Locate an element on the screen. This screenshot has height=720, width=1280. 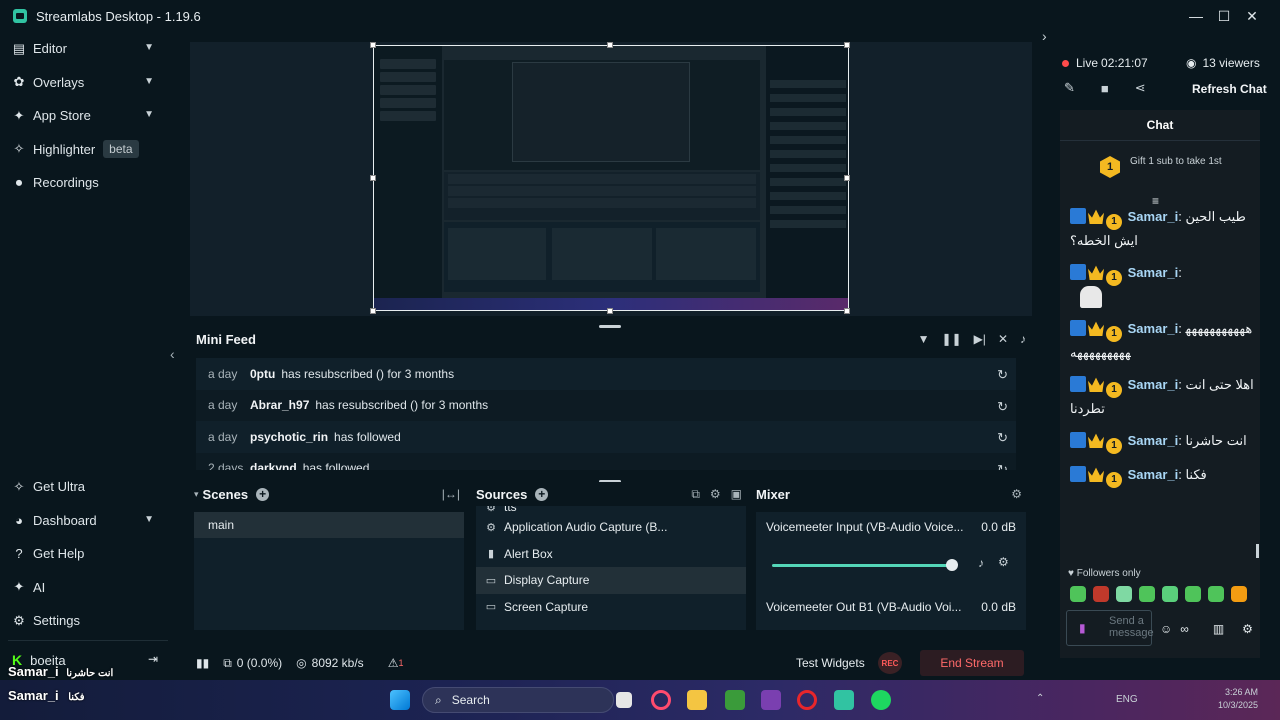
file-explorer-icon is located at coordinates (697, 700).